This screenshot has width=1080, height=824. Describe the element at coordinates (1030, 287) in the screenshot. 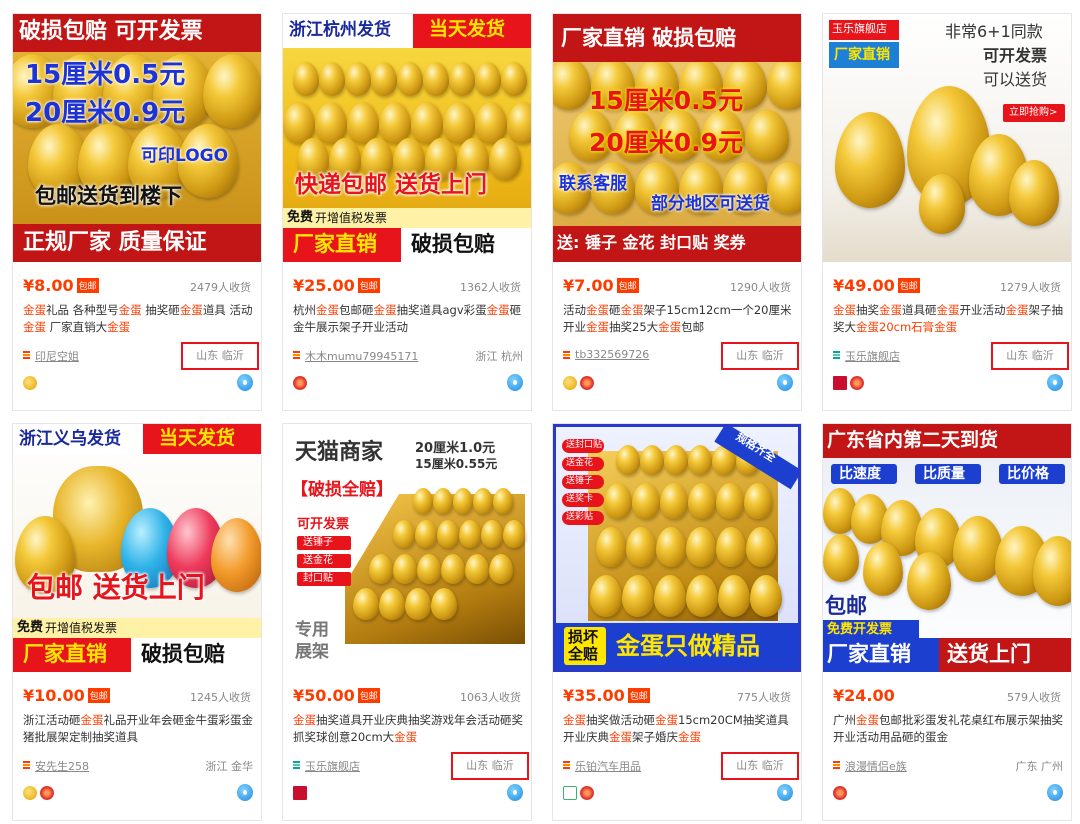

I see `sales-count: 1279人收货` at that location.